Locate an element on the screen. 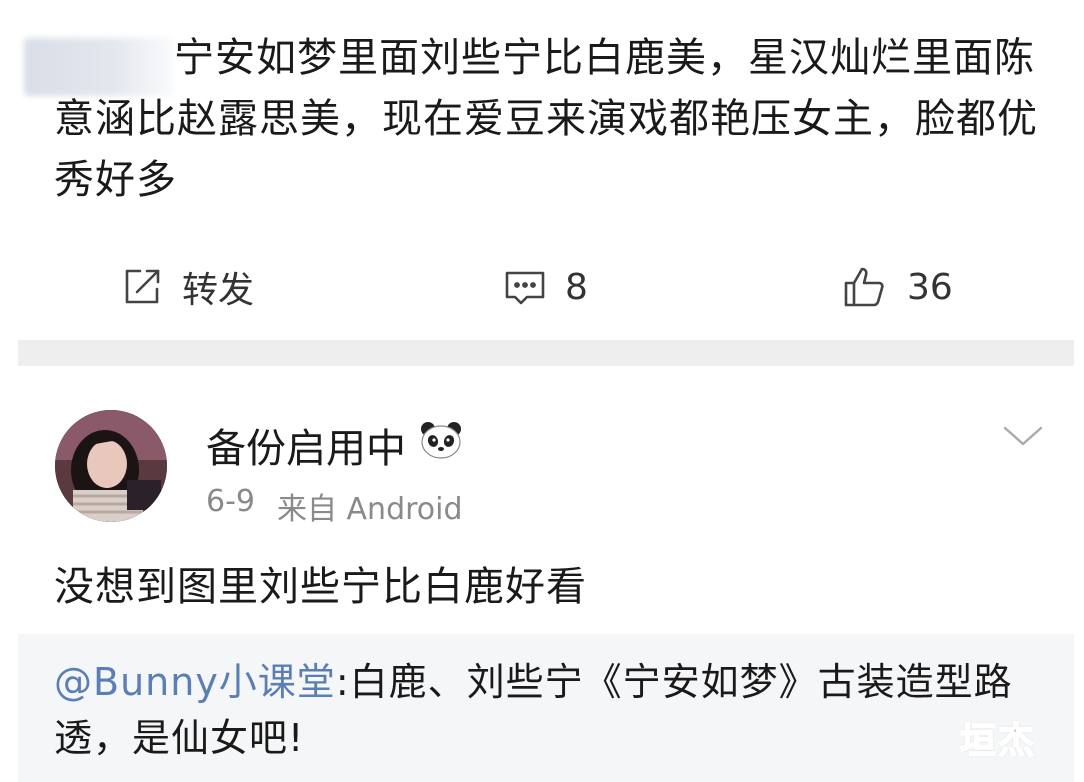 The width and height of the screenshot is (1084, 782). repost-label: 转发 is located at coordinates (218, 290).